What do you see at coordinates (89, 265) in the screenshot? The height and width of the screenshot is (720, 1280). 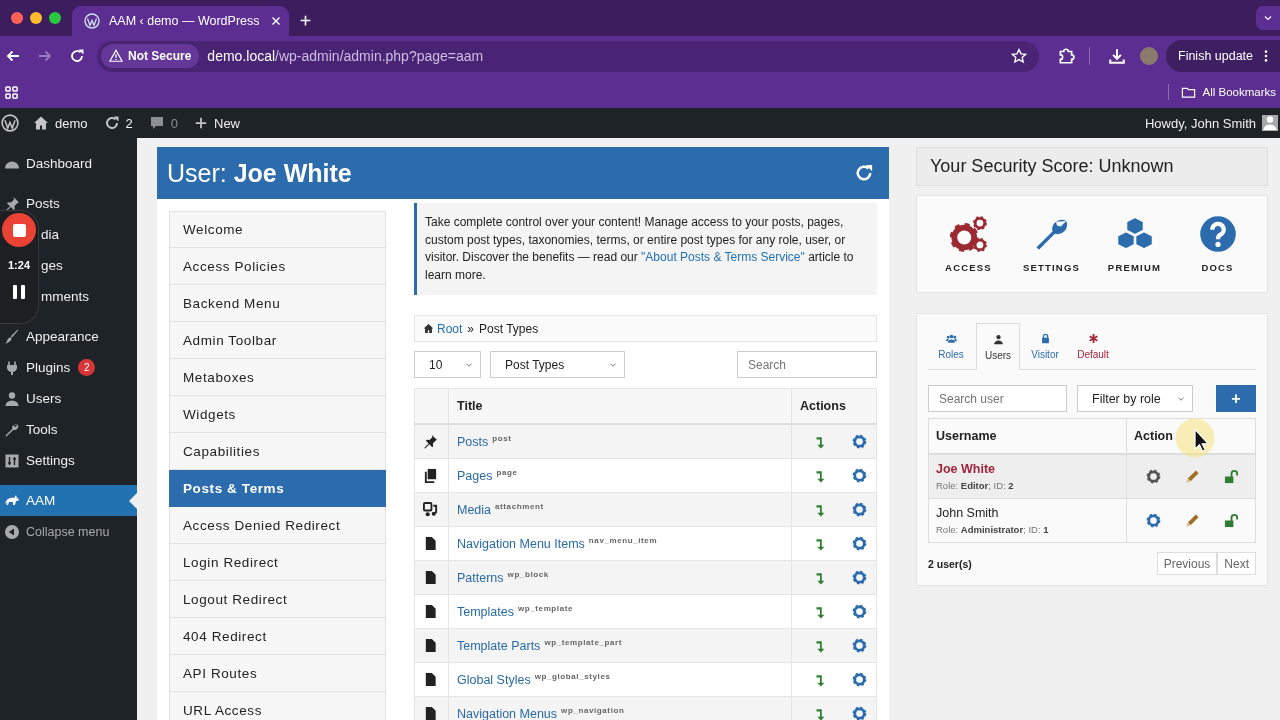 I see `sidebar-item: ges` at bounding box center [89, 265].